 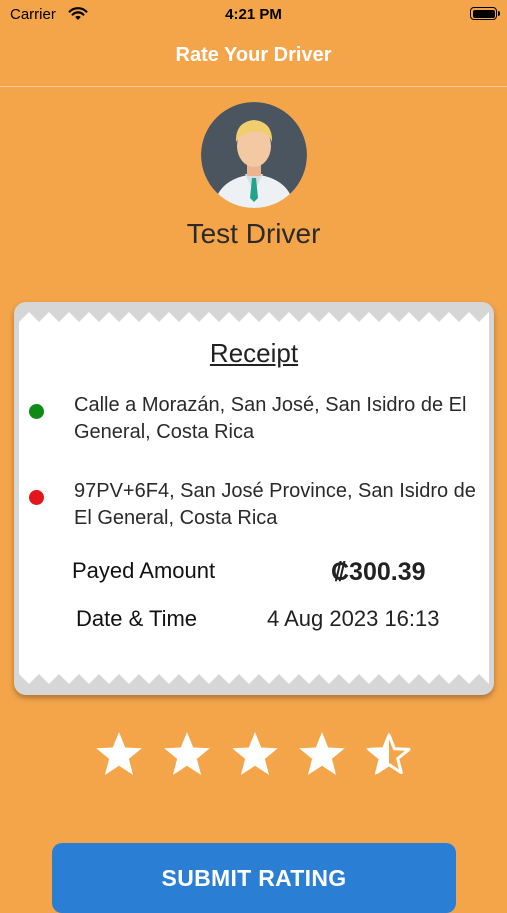 What do you see at coordinates (254, 314) in the screenshot?
I see `receipt-top-edge` at bounding box center [254, 314].